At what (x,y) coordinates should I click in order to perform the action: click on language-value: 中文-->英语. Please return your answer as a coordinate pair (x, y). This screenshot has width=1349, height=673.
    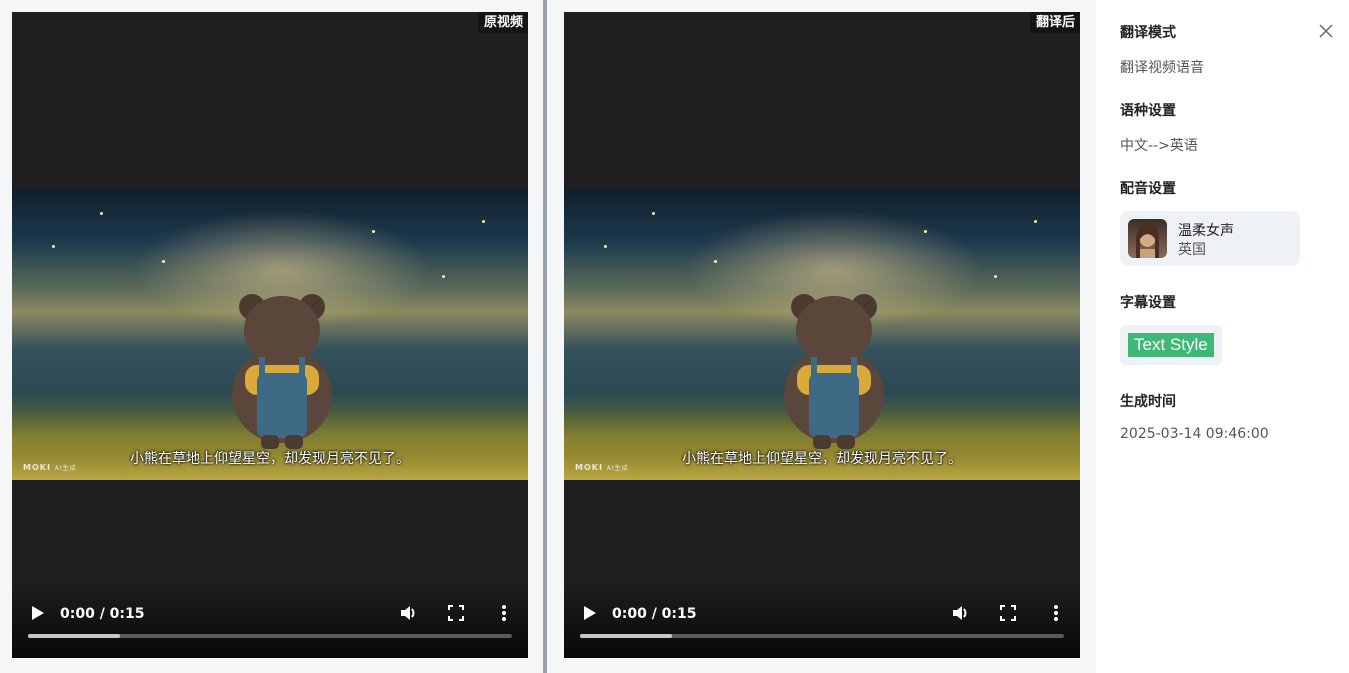
    Looking at the image, I should click on (1159, 146).